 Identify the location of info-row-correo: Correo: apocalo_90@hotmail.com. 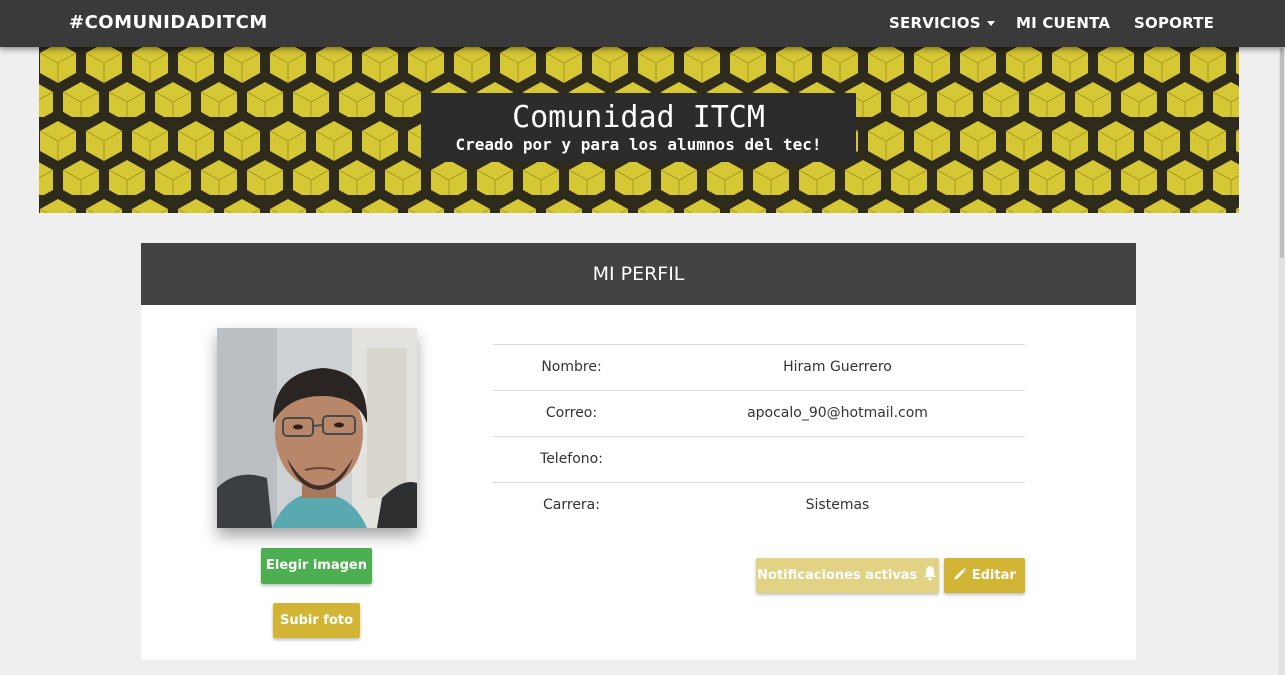
(759, 413).